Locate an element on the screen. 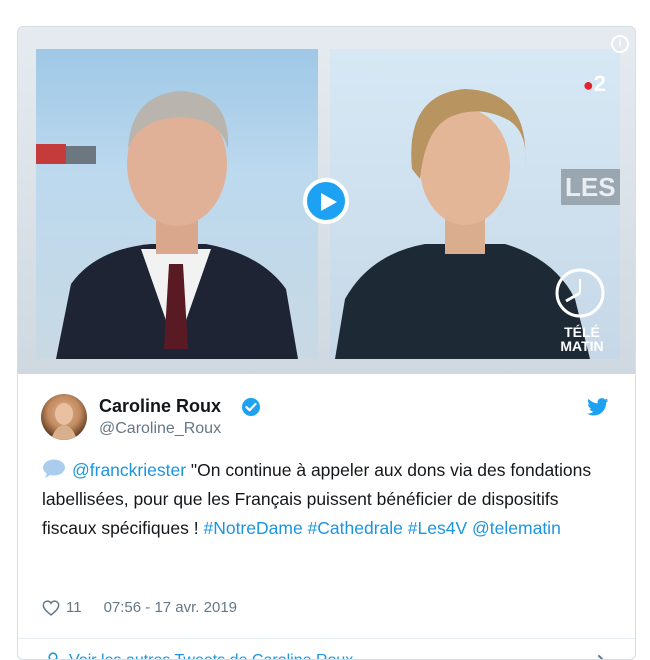 The width and height of the screenshot is (650, 660). play-icon is located at coordinates (329, 202).